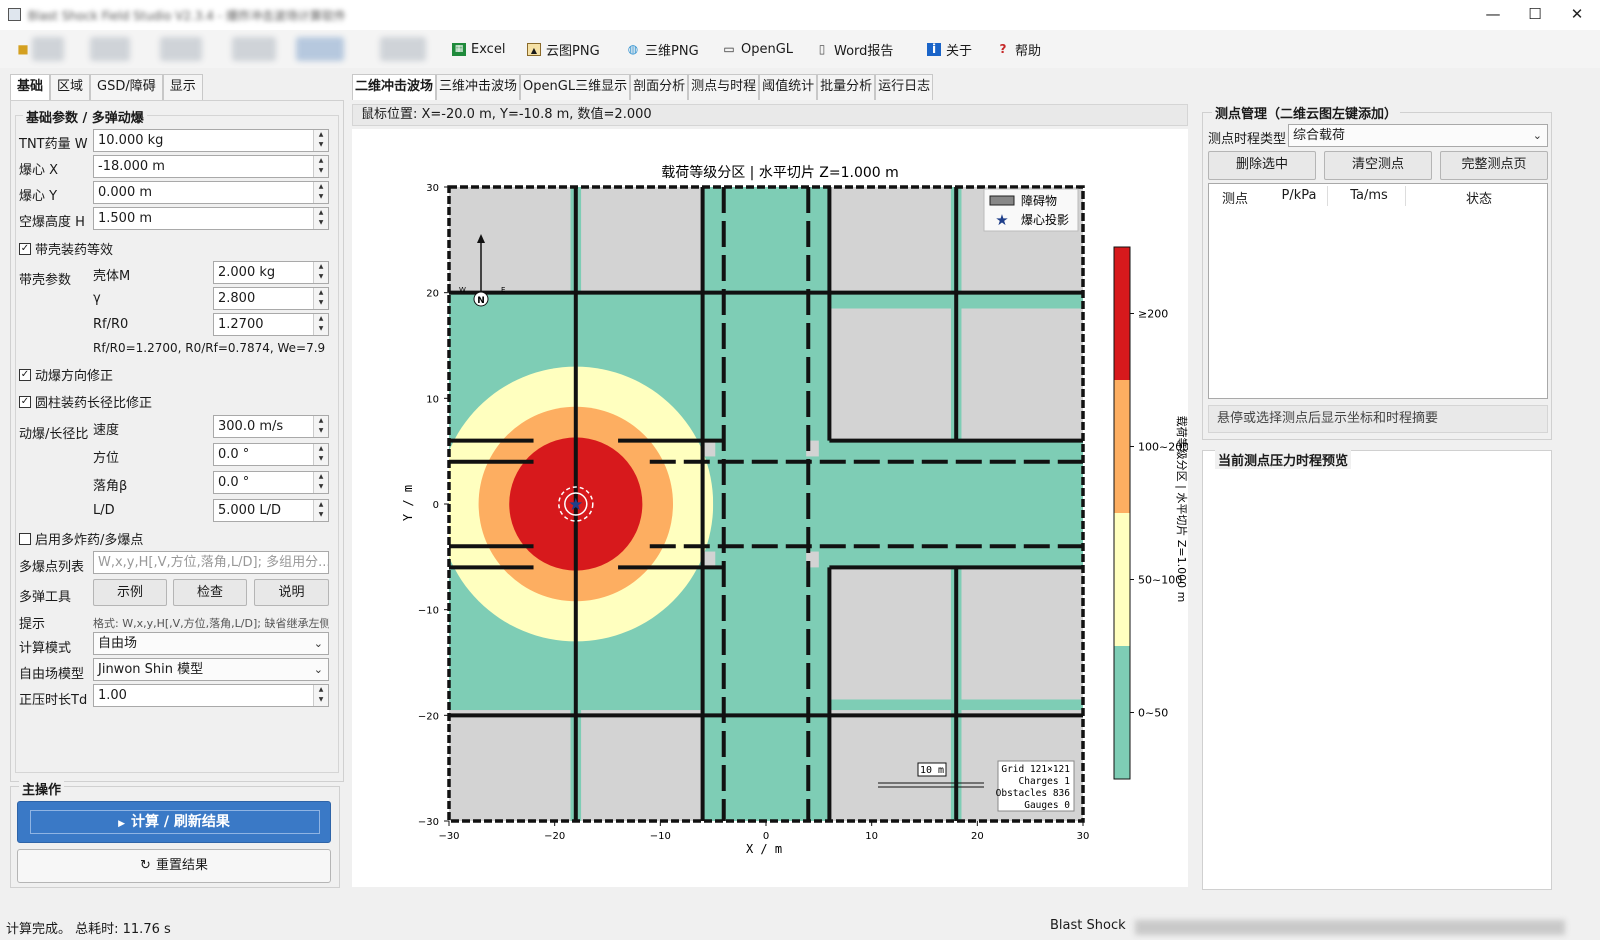  I want to click on speed-input: 300.0 m/s ▲ ▼, so click(271, 426).